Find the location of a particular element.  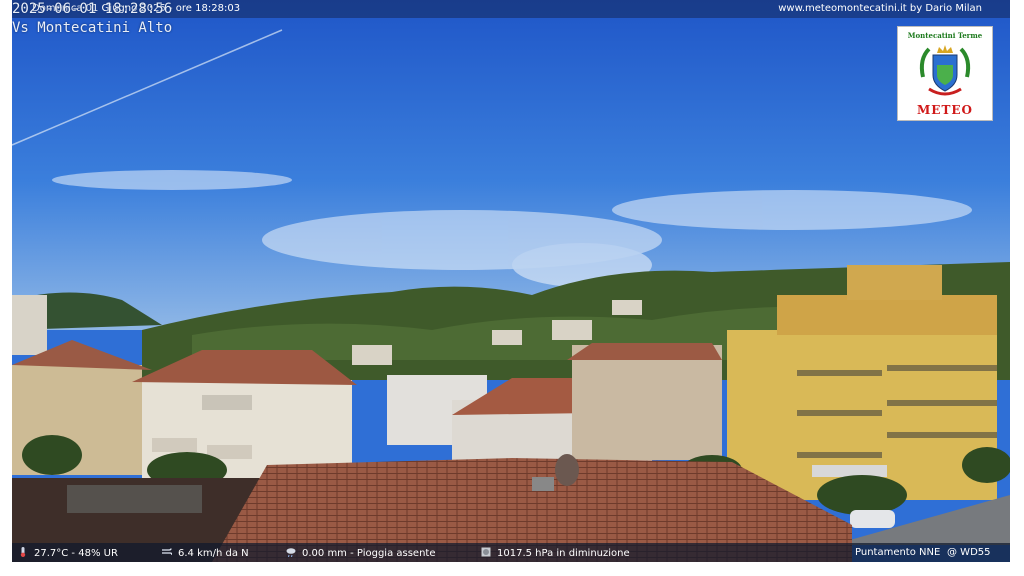

pointing-item: Puntamento NNE is located at coordinates (897, 552).